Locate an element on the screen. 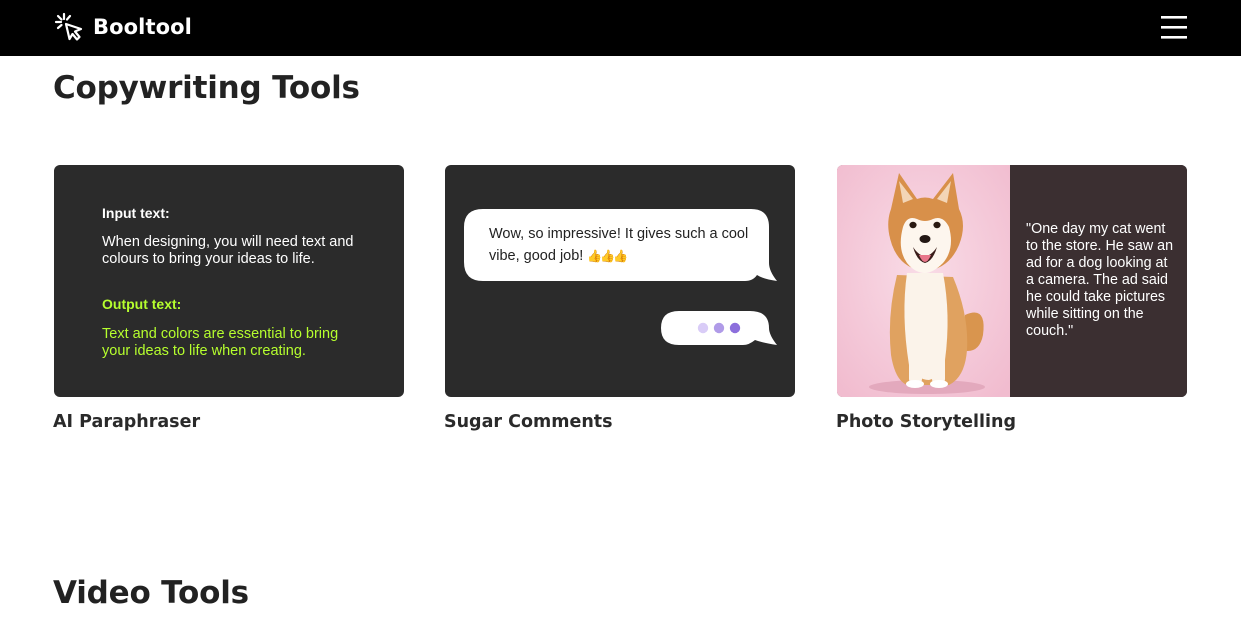 The image size is (1241, 618). shiba-inu-dog-photo is located at coordinates (923, 281).